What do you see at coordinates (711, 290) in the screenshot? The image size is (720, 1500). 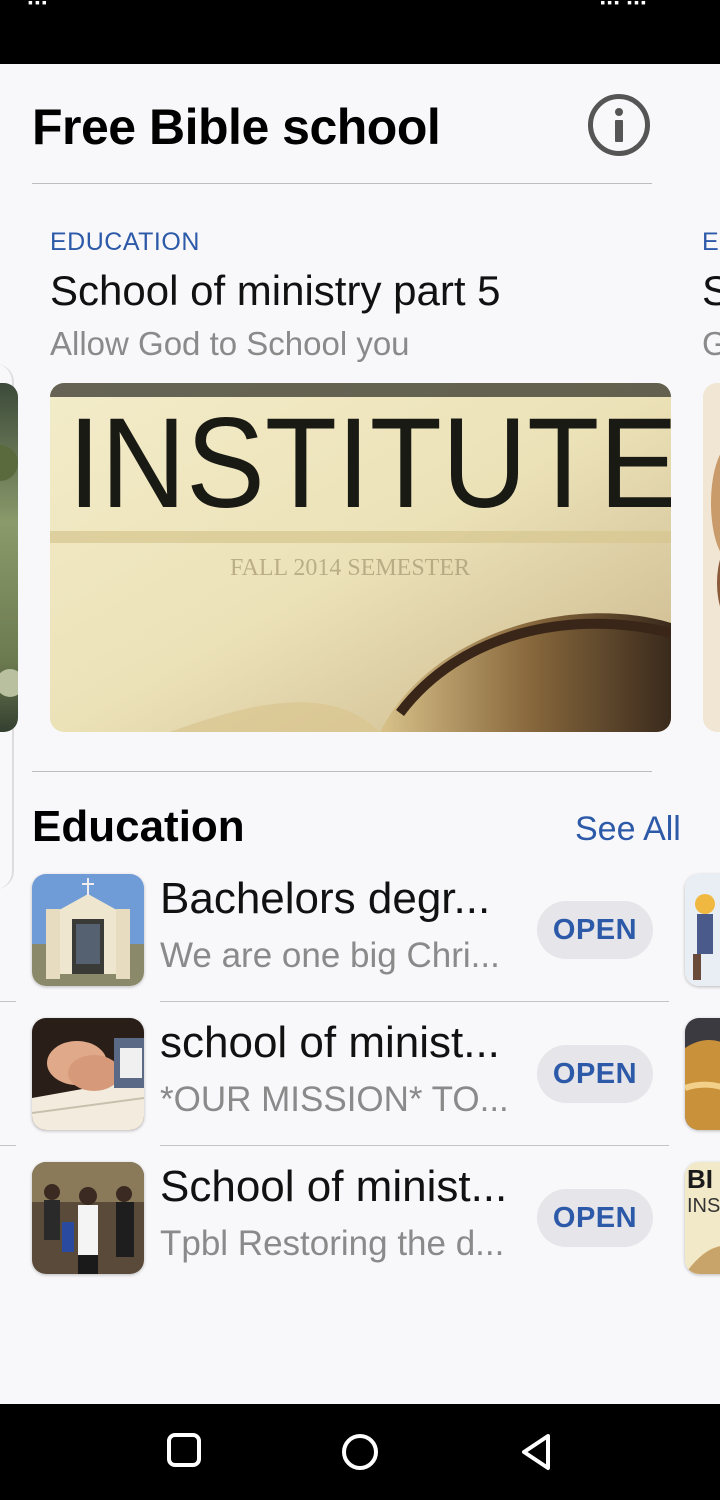 I see `next-card-title: S` at bounding box center [711, 290].